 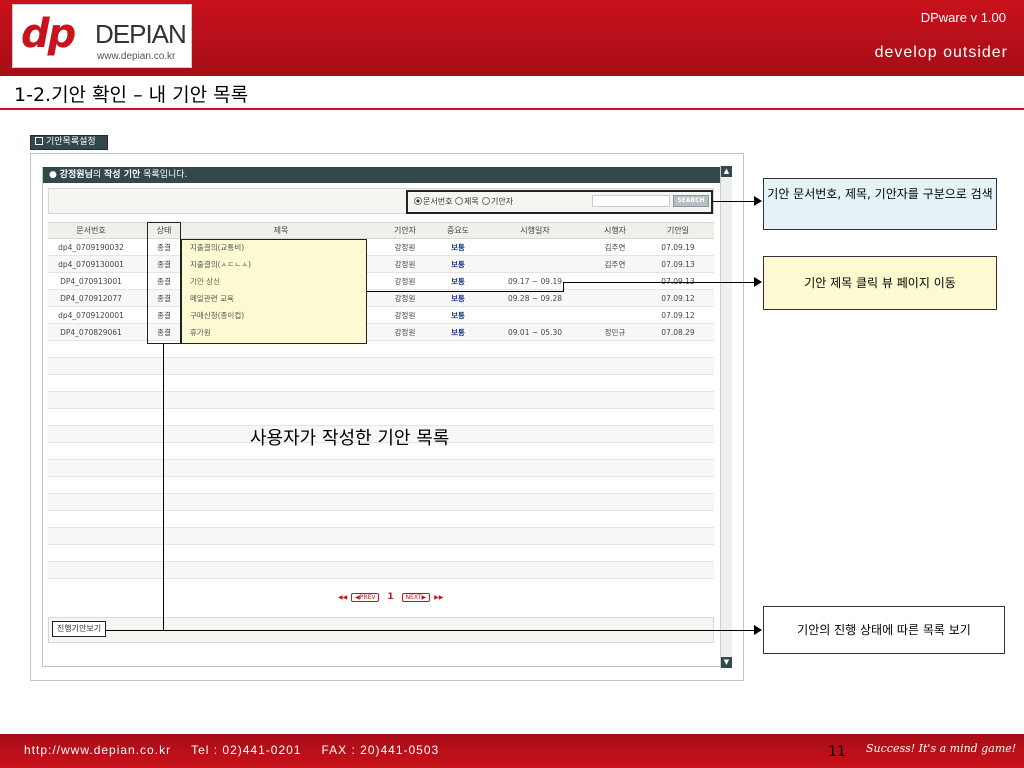 What do you see at coordinates (502, 201) in the screenshot?
I see `radio-label: 기안자` at bounding box center [502, 201].